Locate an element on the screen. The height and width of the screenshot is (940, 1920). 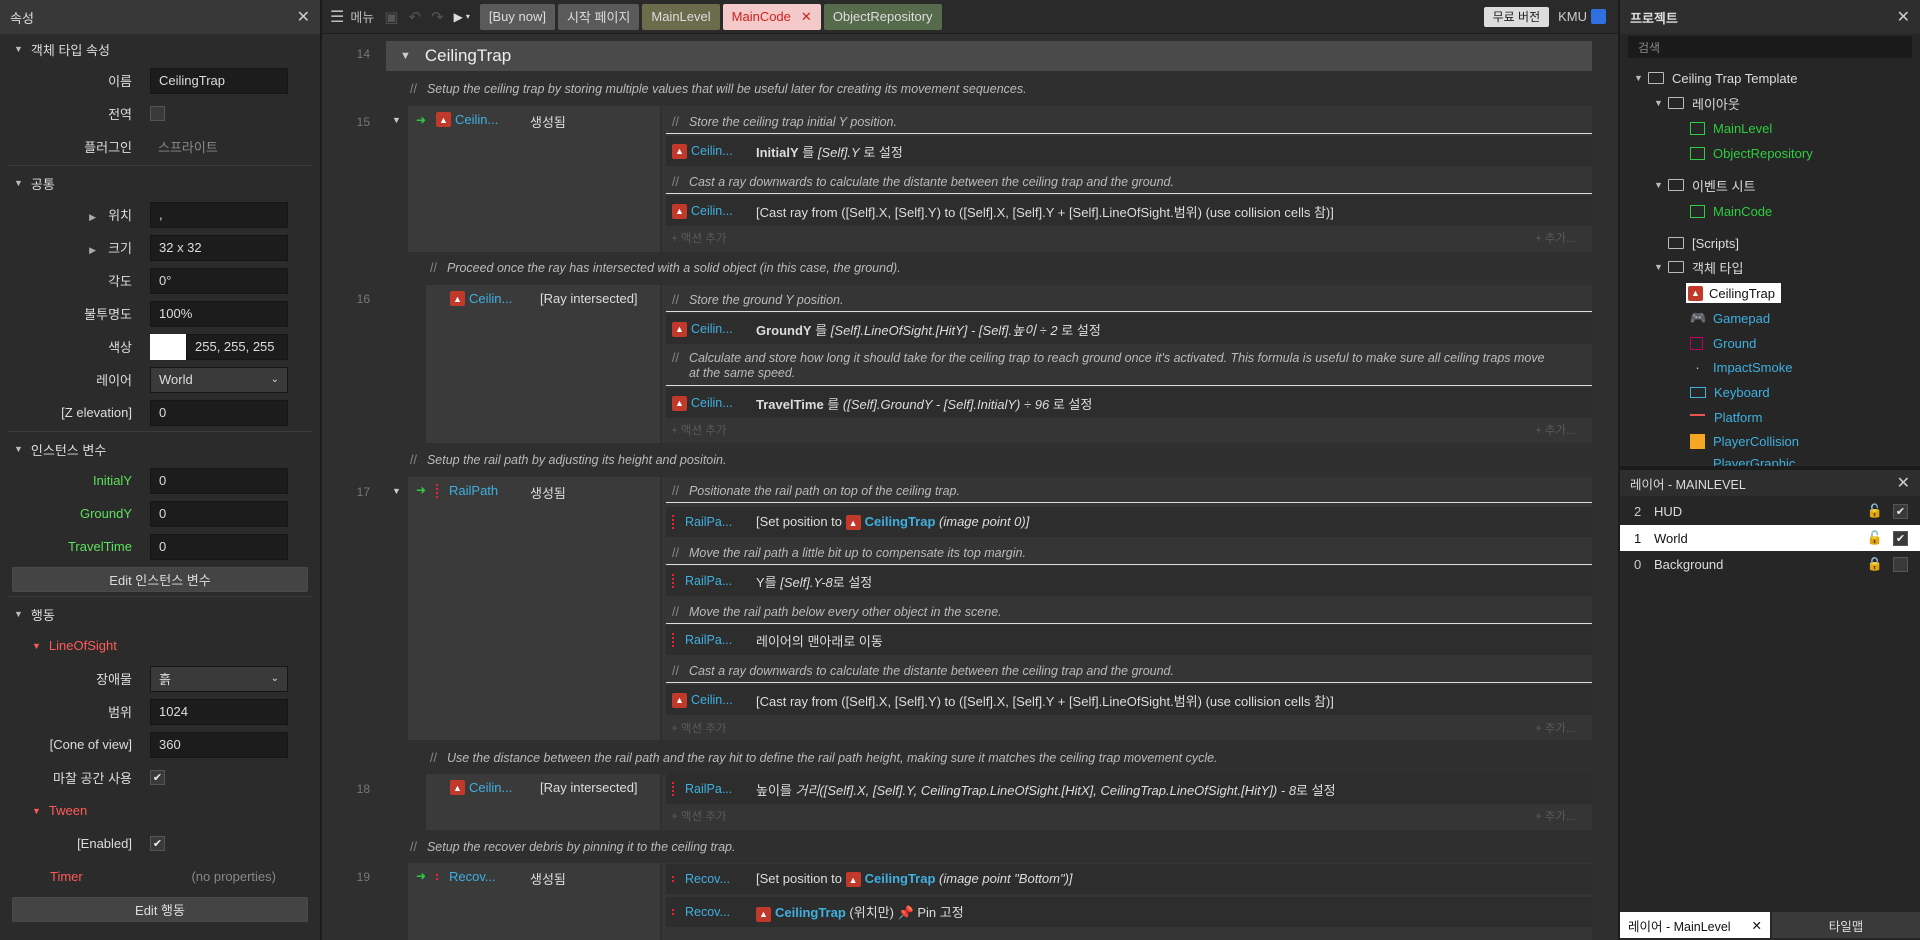
section-common: ▼ 공통 is located at coordinates (160, 183).